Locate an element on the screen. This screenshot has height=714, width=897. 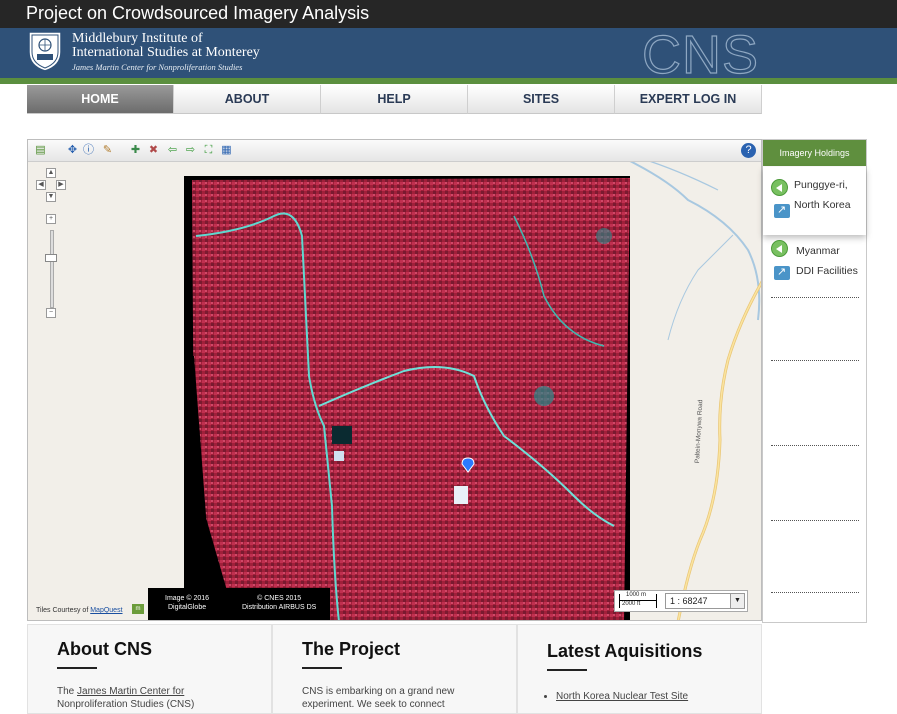
nav-help: HELP is located at coordinates (394, 99).